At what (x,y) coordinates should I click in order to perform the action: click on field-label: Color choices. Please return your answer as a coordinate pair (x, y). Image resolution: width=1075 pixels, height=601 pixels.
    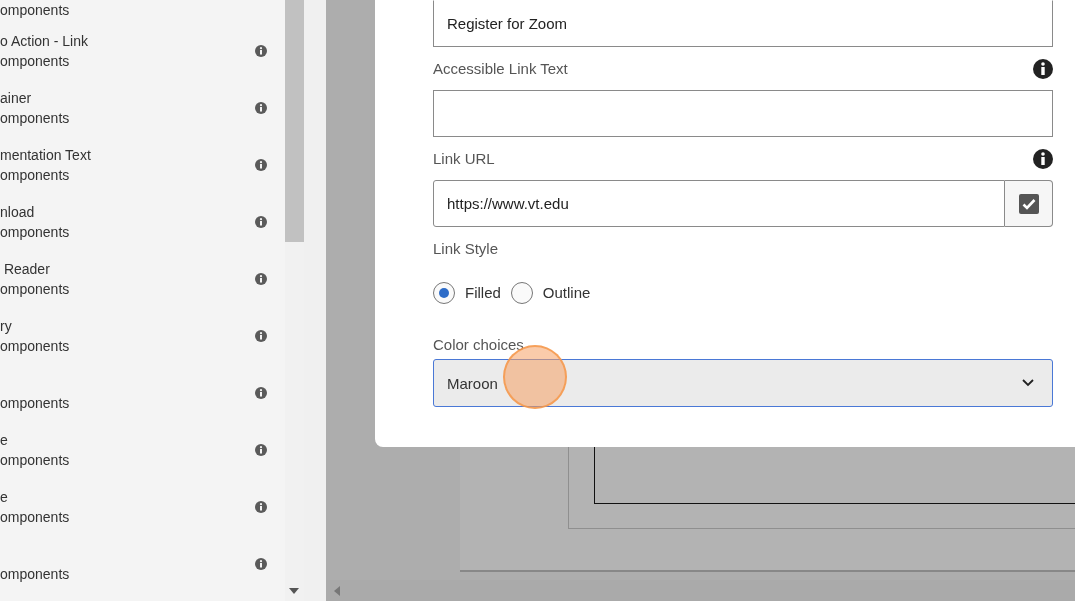
    Looking at the image, I should click on (478, 344).